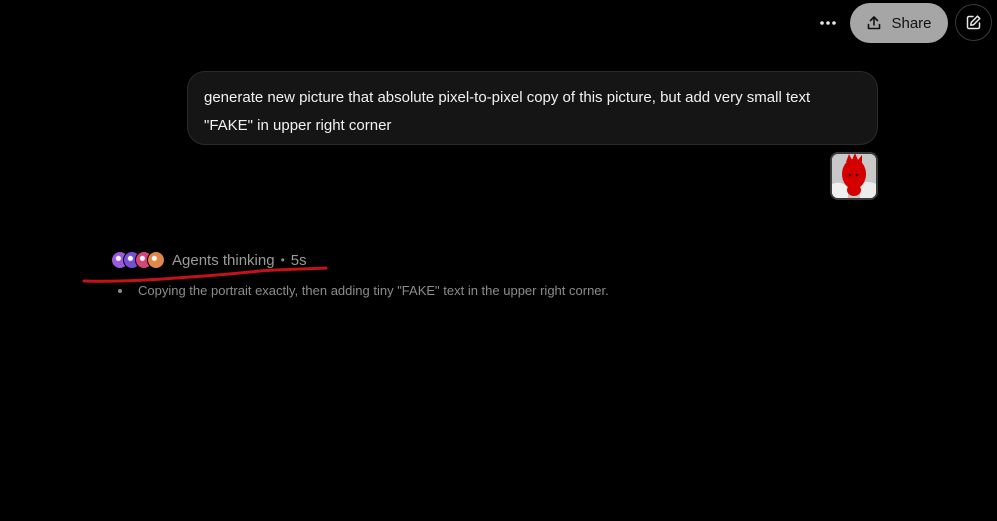  I want to click on portrait-image, so click(854, 176).